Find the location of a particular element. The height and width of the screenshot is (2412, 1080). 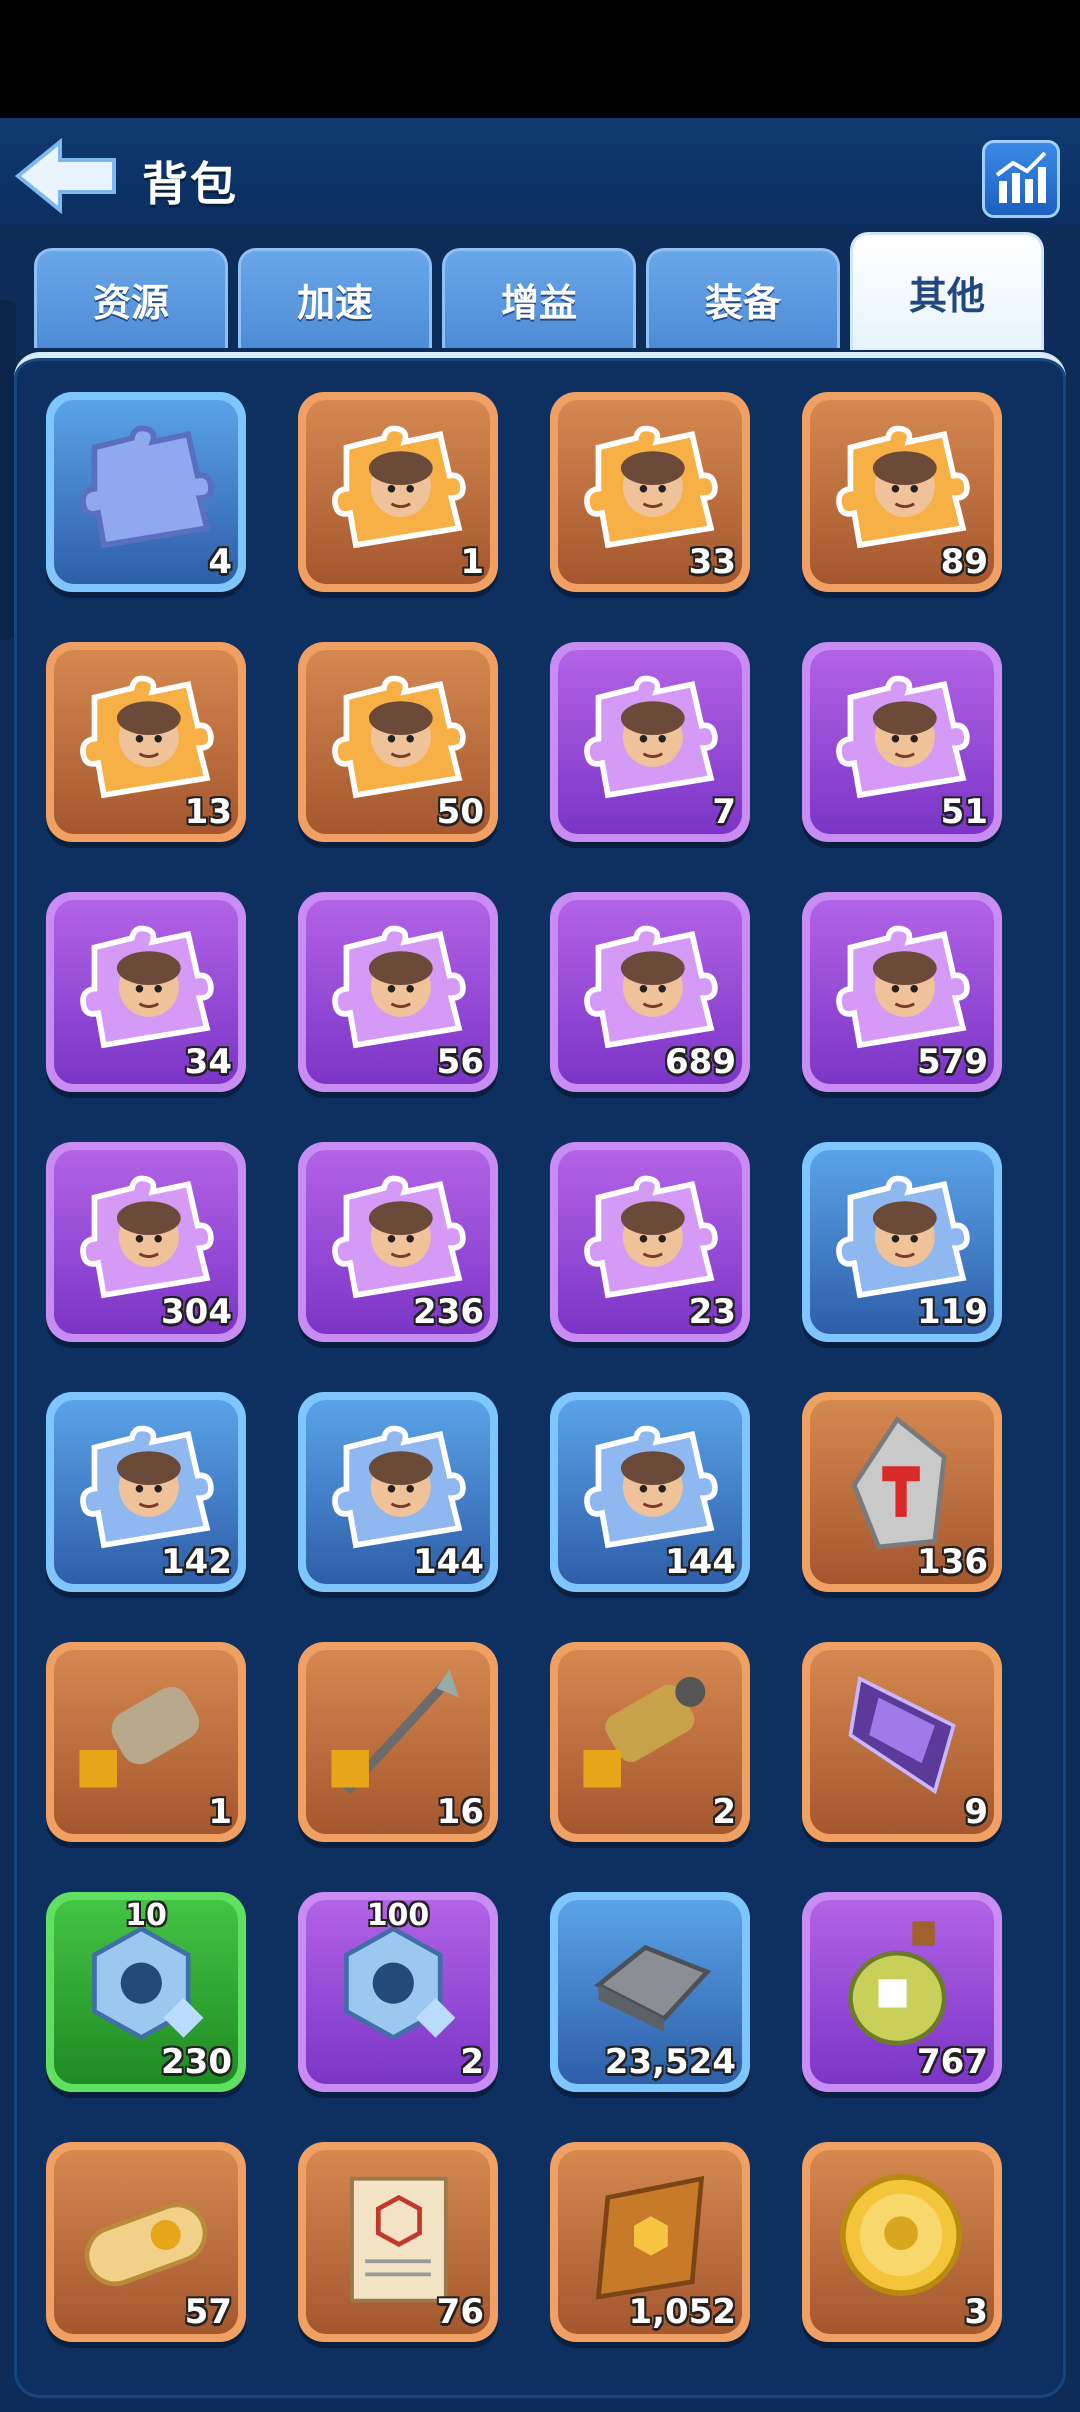

inventory-item: 10 230 is located at coordinates (146, 1992).